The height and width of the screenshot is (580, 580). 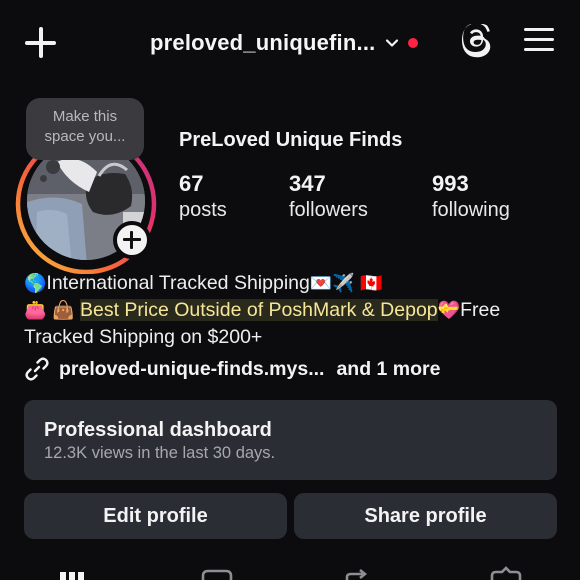 What do you see at coordinates (132, 240) in the screenshot?
I see `add-story-button` at bounding box center [132, 240].